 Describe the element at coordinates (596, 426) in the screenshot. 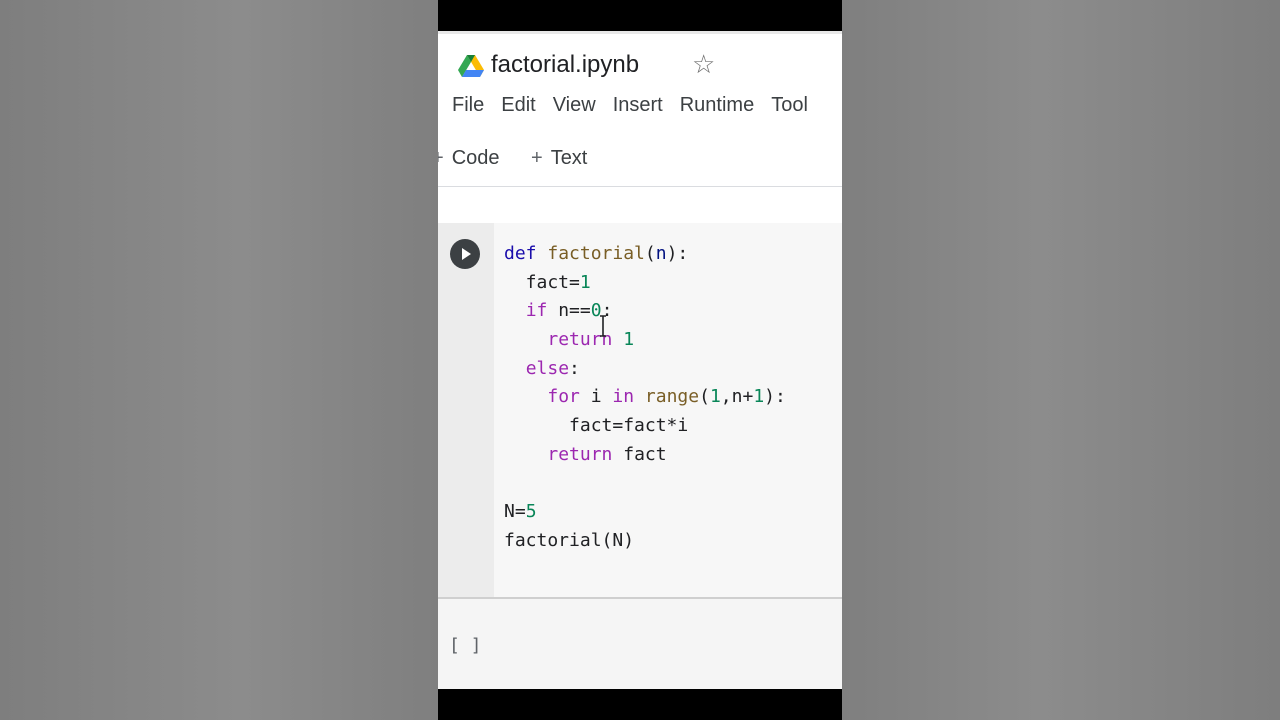

I see `code-line-7: fact=fact*i` at that location.